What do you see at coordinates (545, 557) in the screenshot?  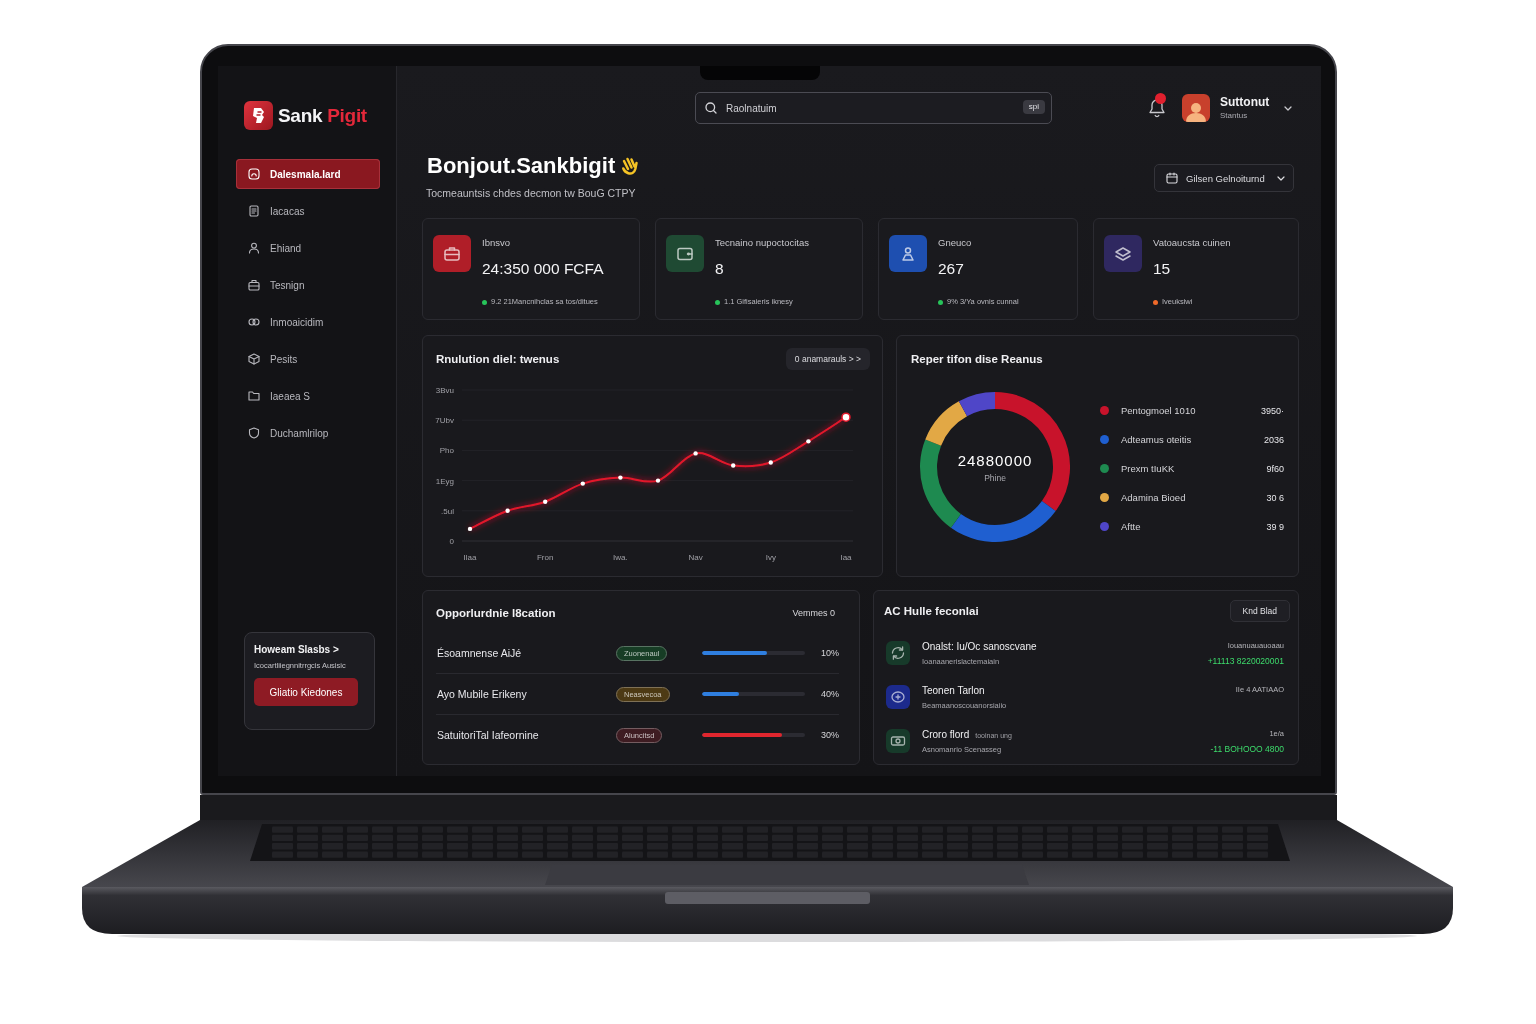 I see `axis-label: Fron` at bounding box center [545, 557].